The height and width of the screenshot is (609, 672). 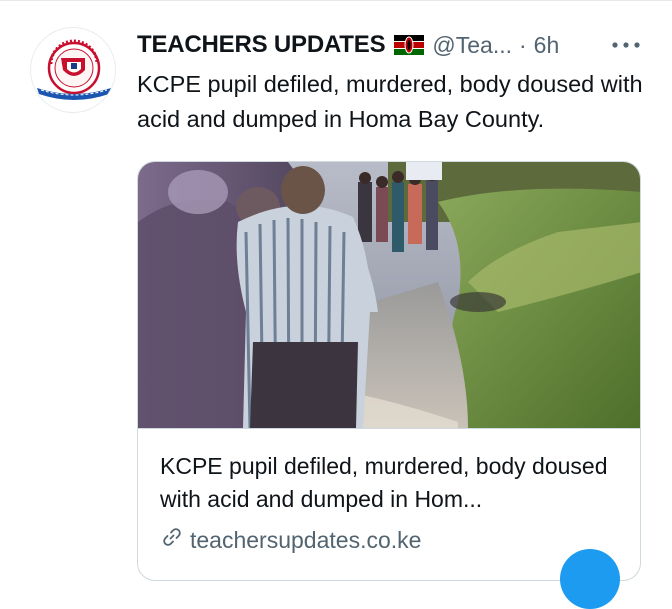 I want to click on author-name: TEACHERS UPDATES, so click(x=261, y=45).